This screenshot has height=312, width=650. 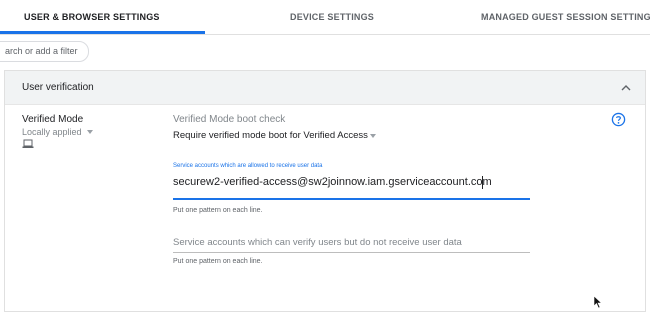 What do you see at coordinates (626, 88) in the screenshot?
I see `chevron-up-icon` at bounding box center [626, 88].